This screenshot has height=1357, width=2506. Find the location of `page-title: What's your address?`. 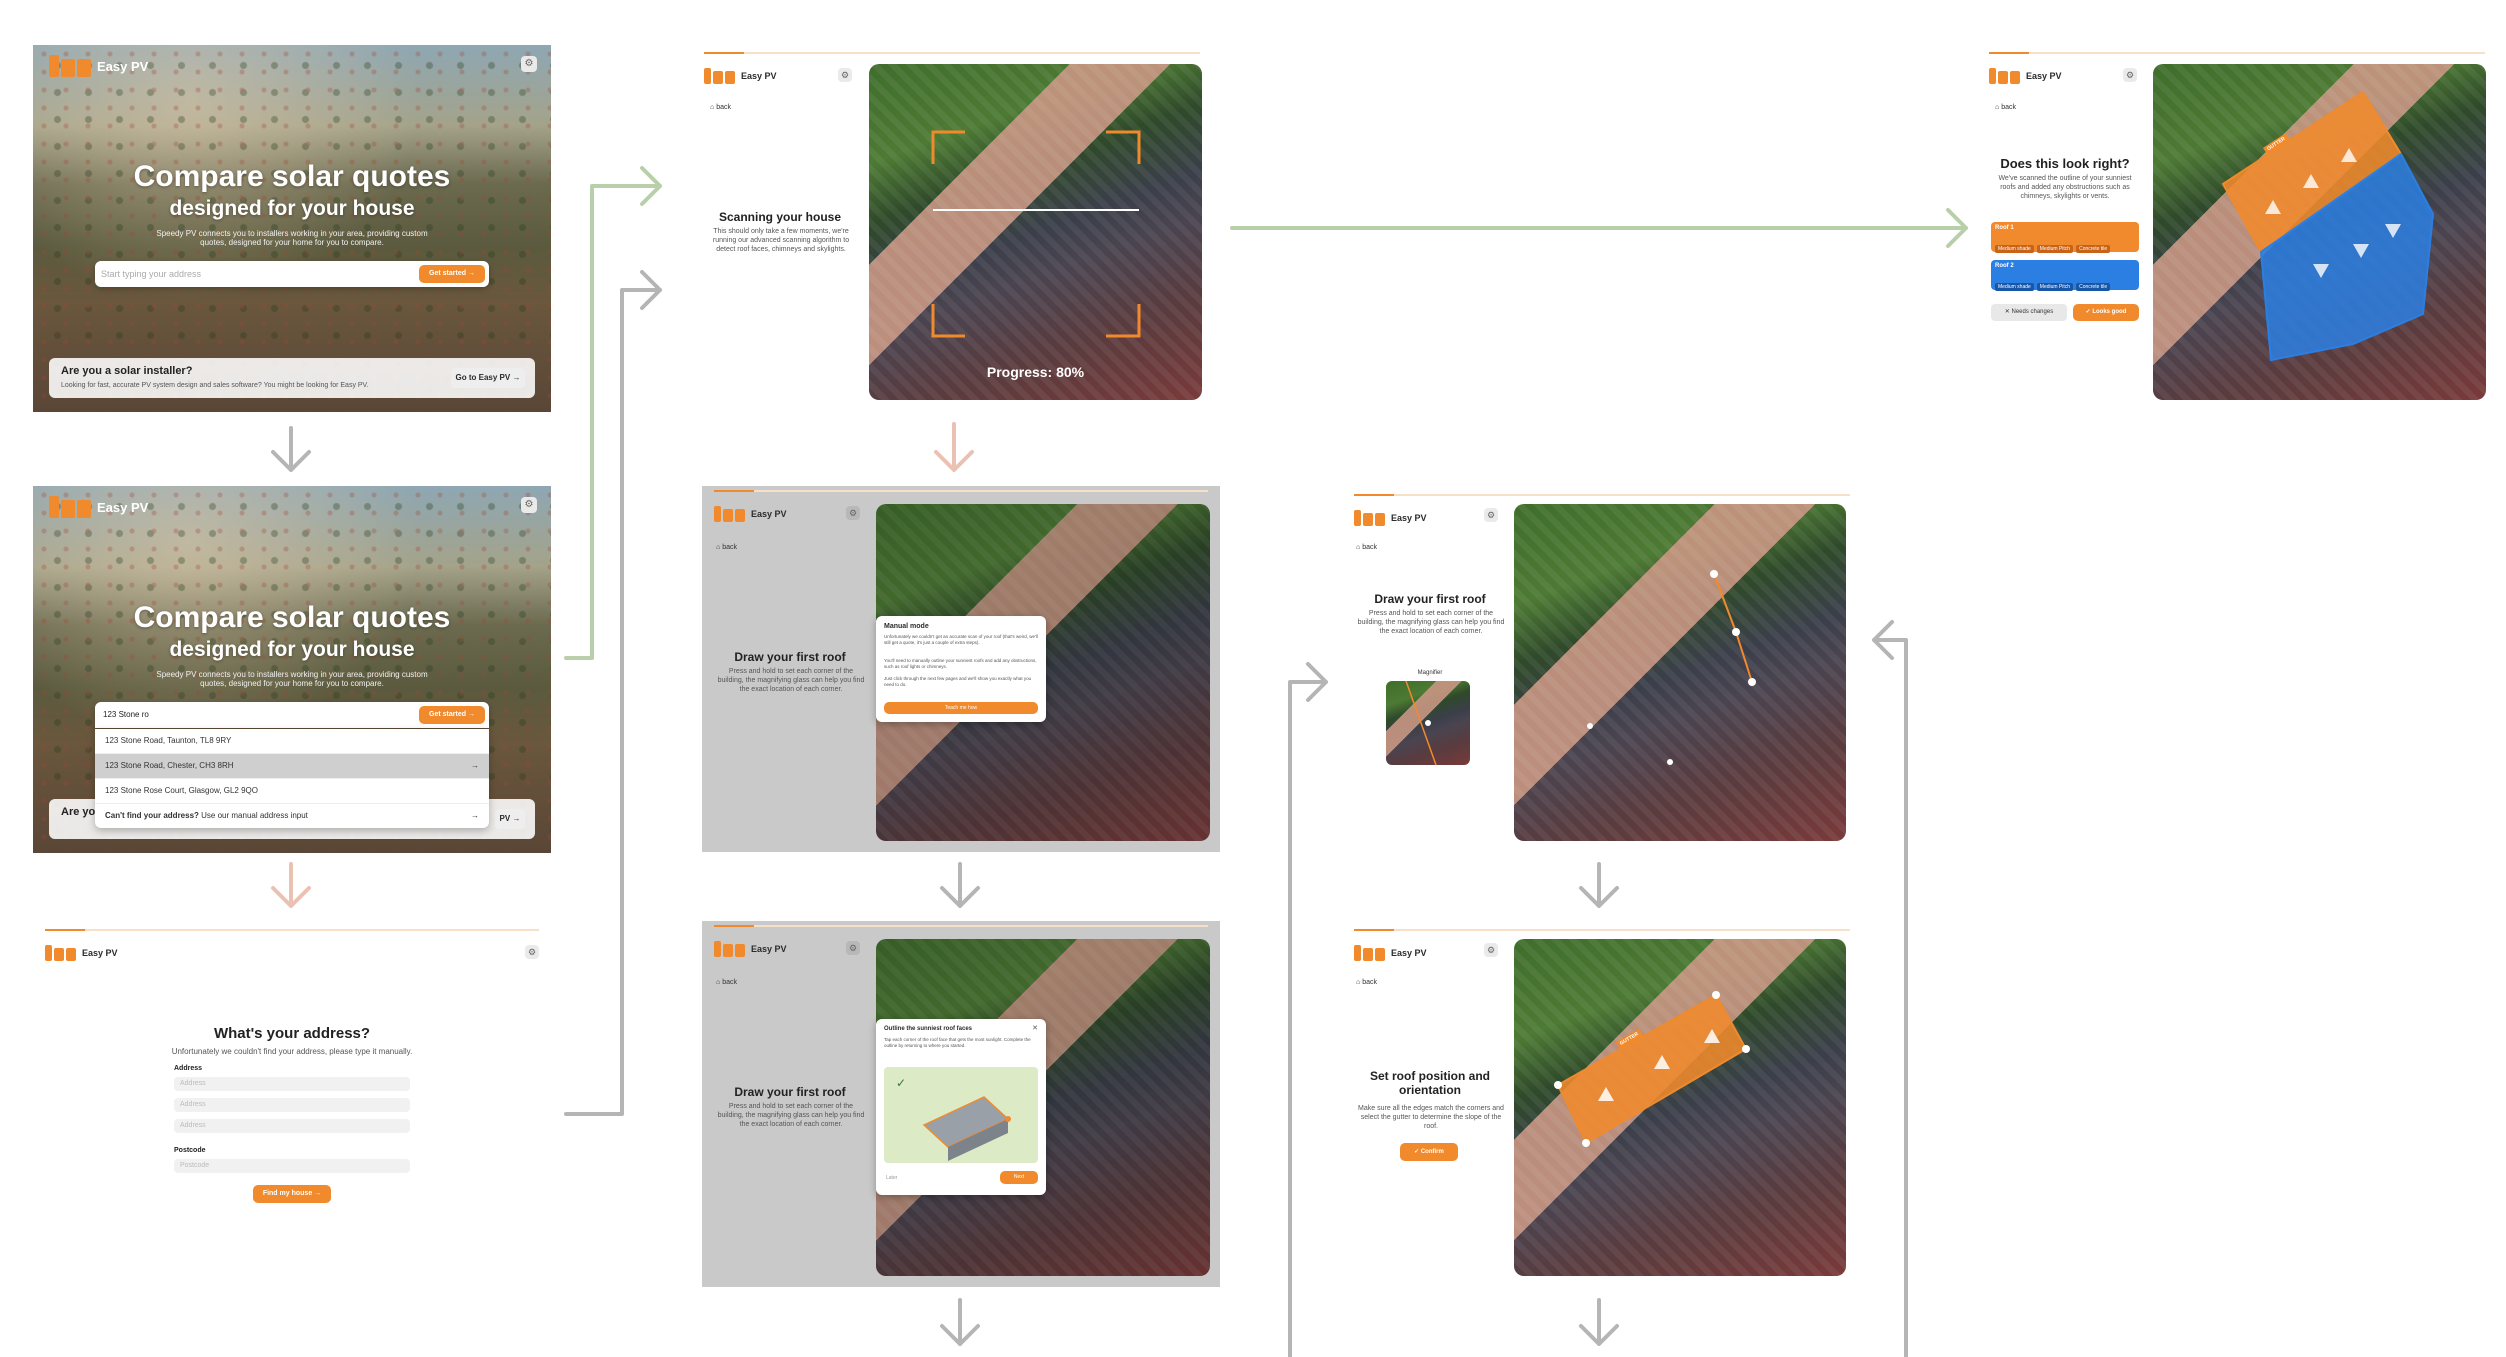

page-title: What's your address? is located at coordinates (292, 1033).